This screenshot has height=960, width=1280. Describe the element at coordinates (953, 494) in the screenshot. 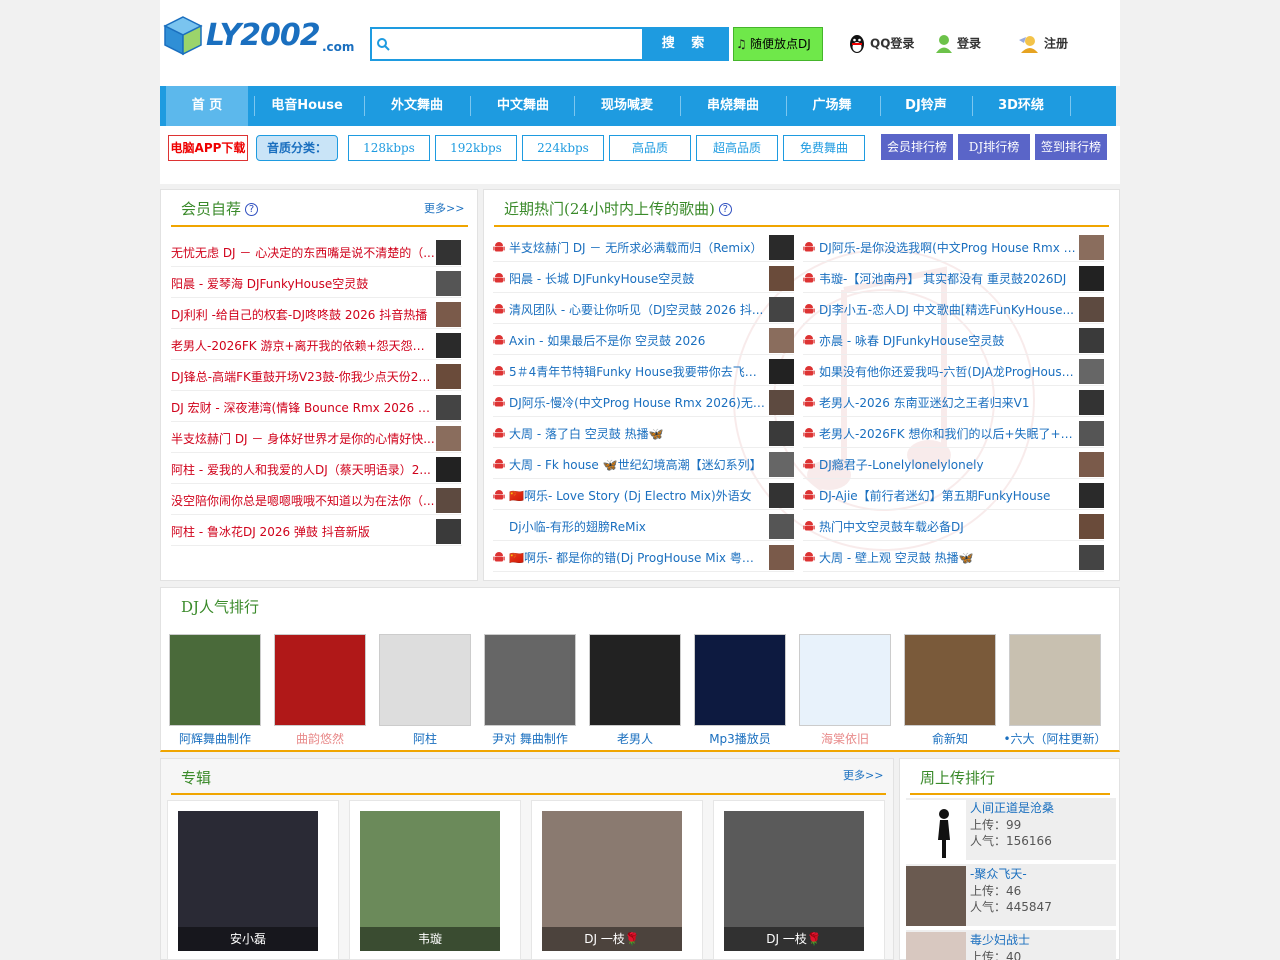

I see `hot-song-row: DJ-Ajie【前行者迷幻】第五期FunkyHouse` at that location.